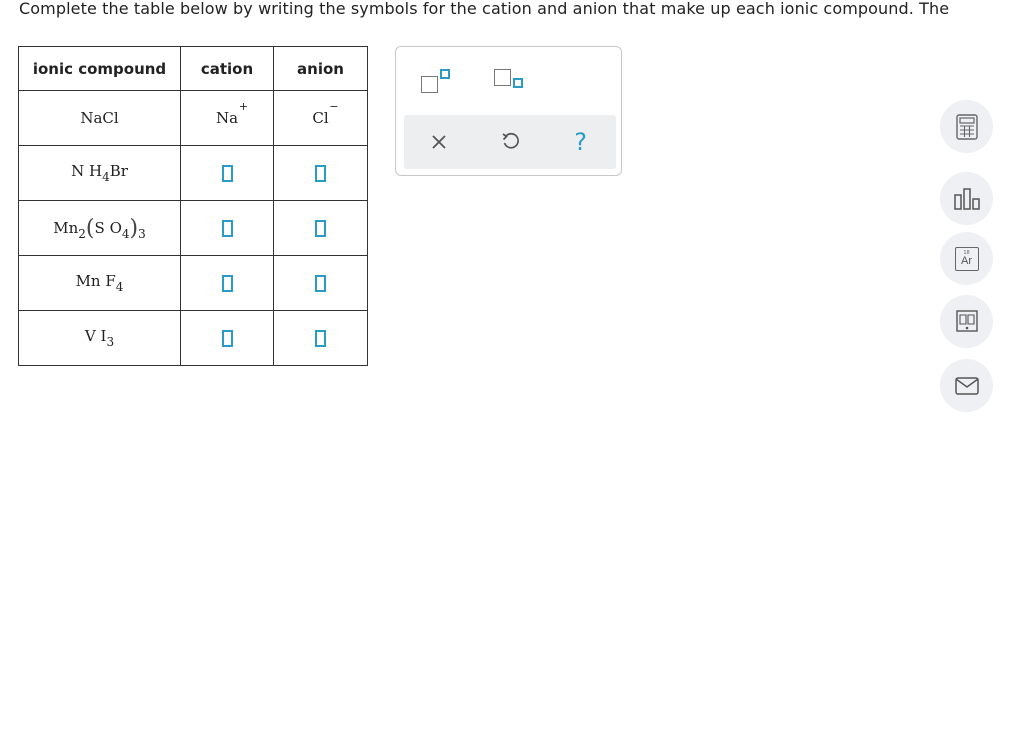 The height and width of the screenshot is (743, 1024). I want to click on table-row: NaCl Na + Cl −, so click(193, 118).